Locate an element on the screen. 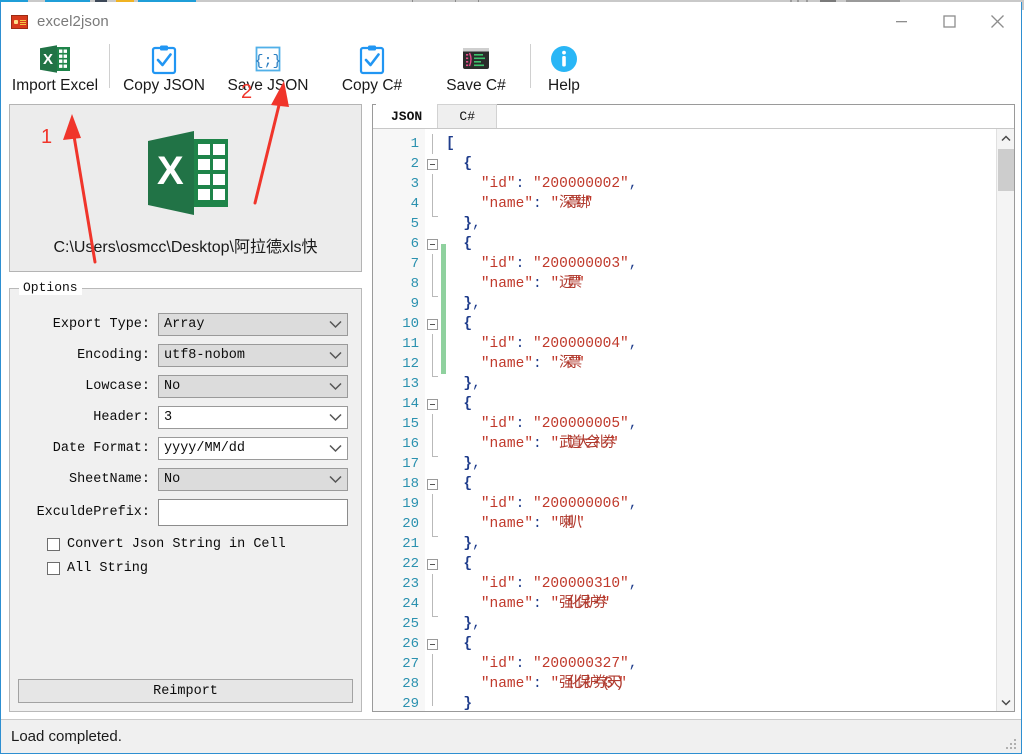 The width and height of the screenshot is (1024, 754). header-select: 3 is located at coordinates (253, 417).